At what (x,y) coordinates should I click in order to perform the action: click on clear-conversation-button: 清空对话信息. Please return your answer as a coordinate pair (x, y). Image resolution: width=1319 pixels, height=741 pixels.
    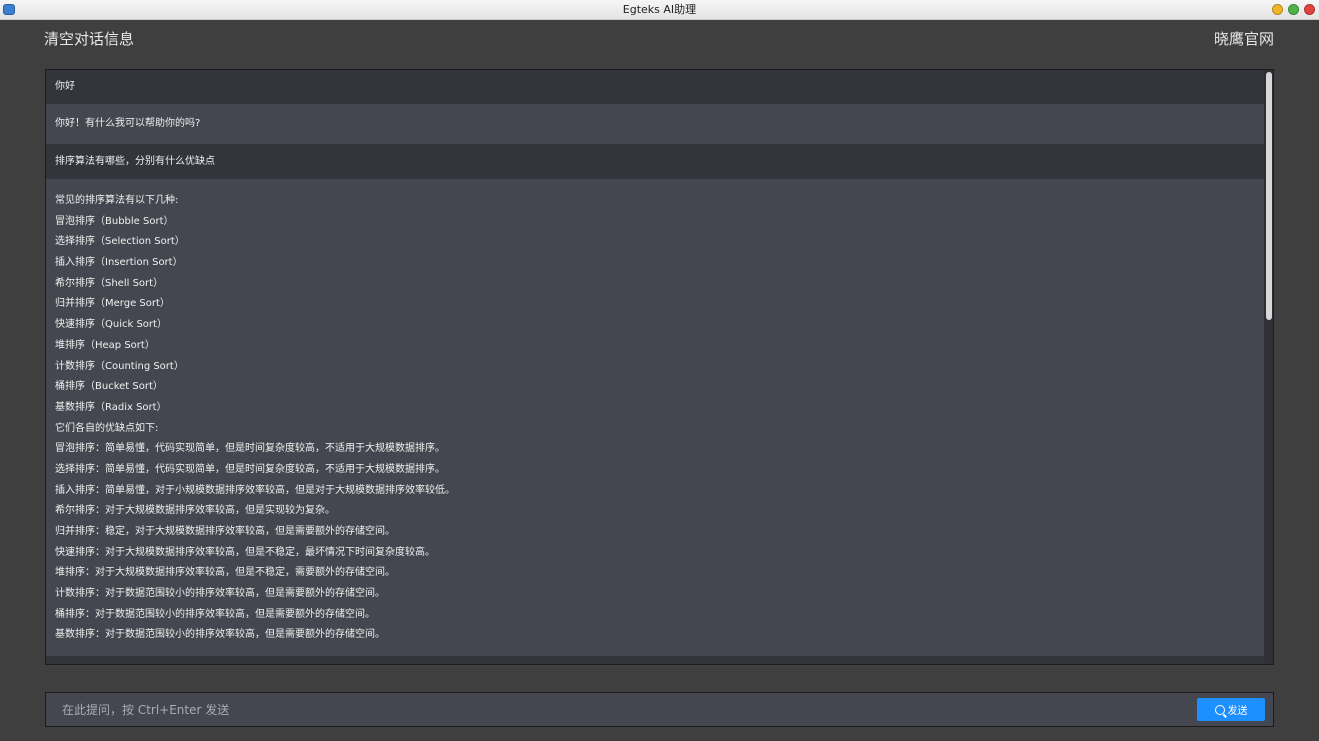
    Looking at the image, I should click on (89, 39).